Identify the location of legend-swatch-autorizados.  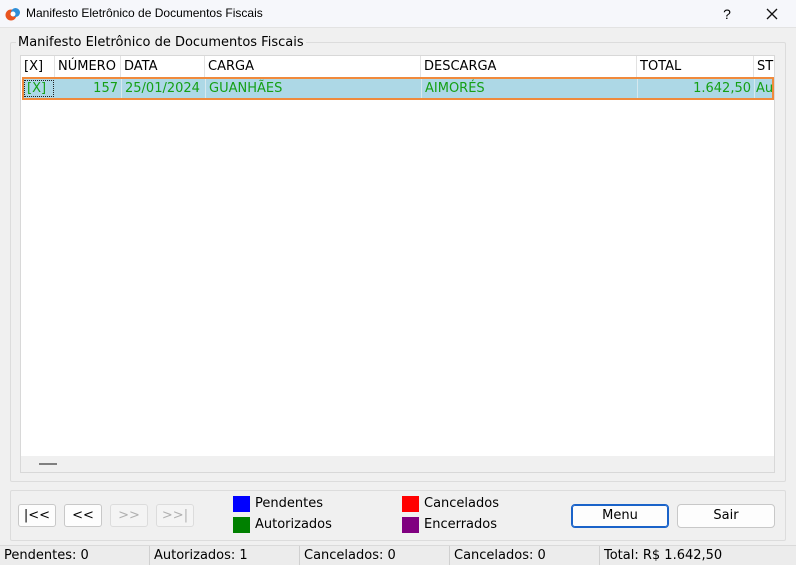
(241, 525).